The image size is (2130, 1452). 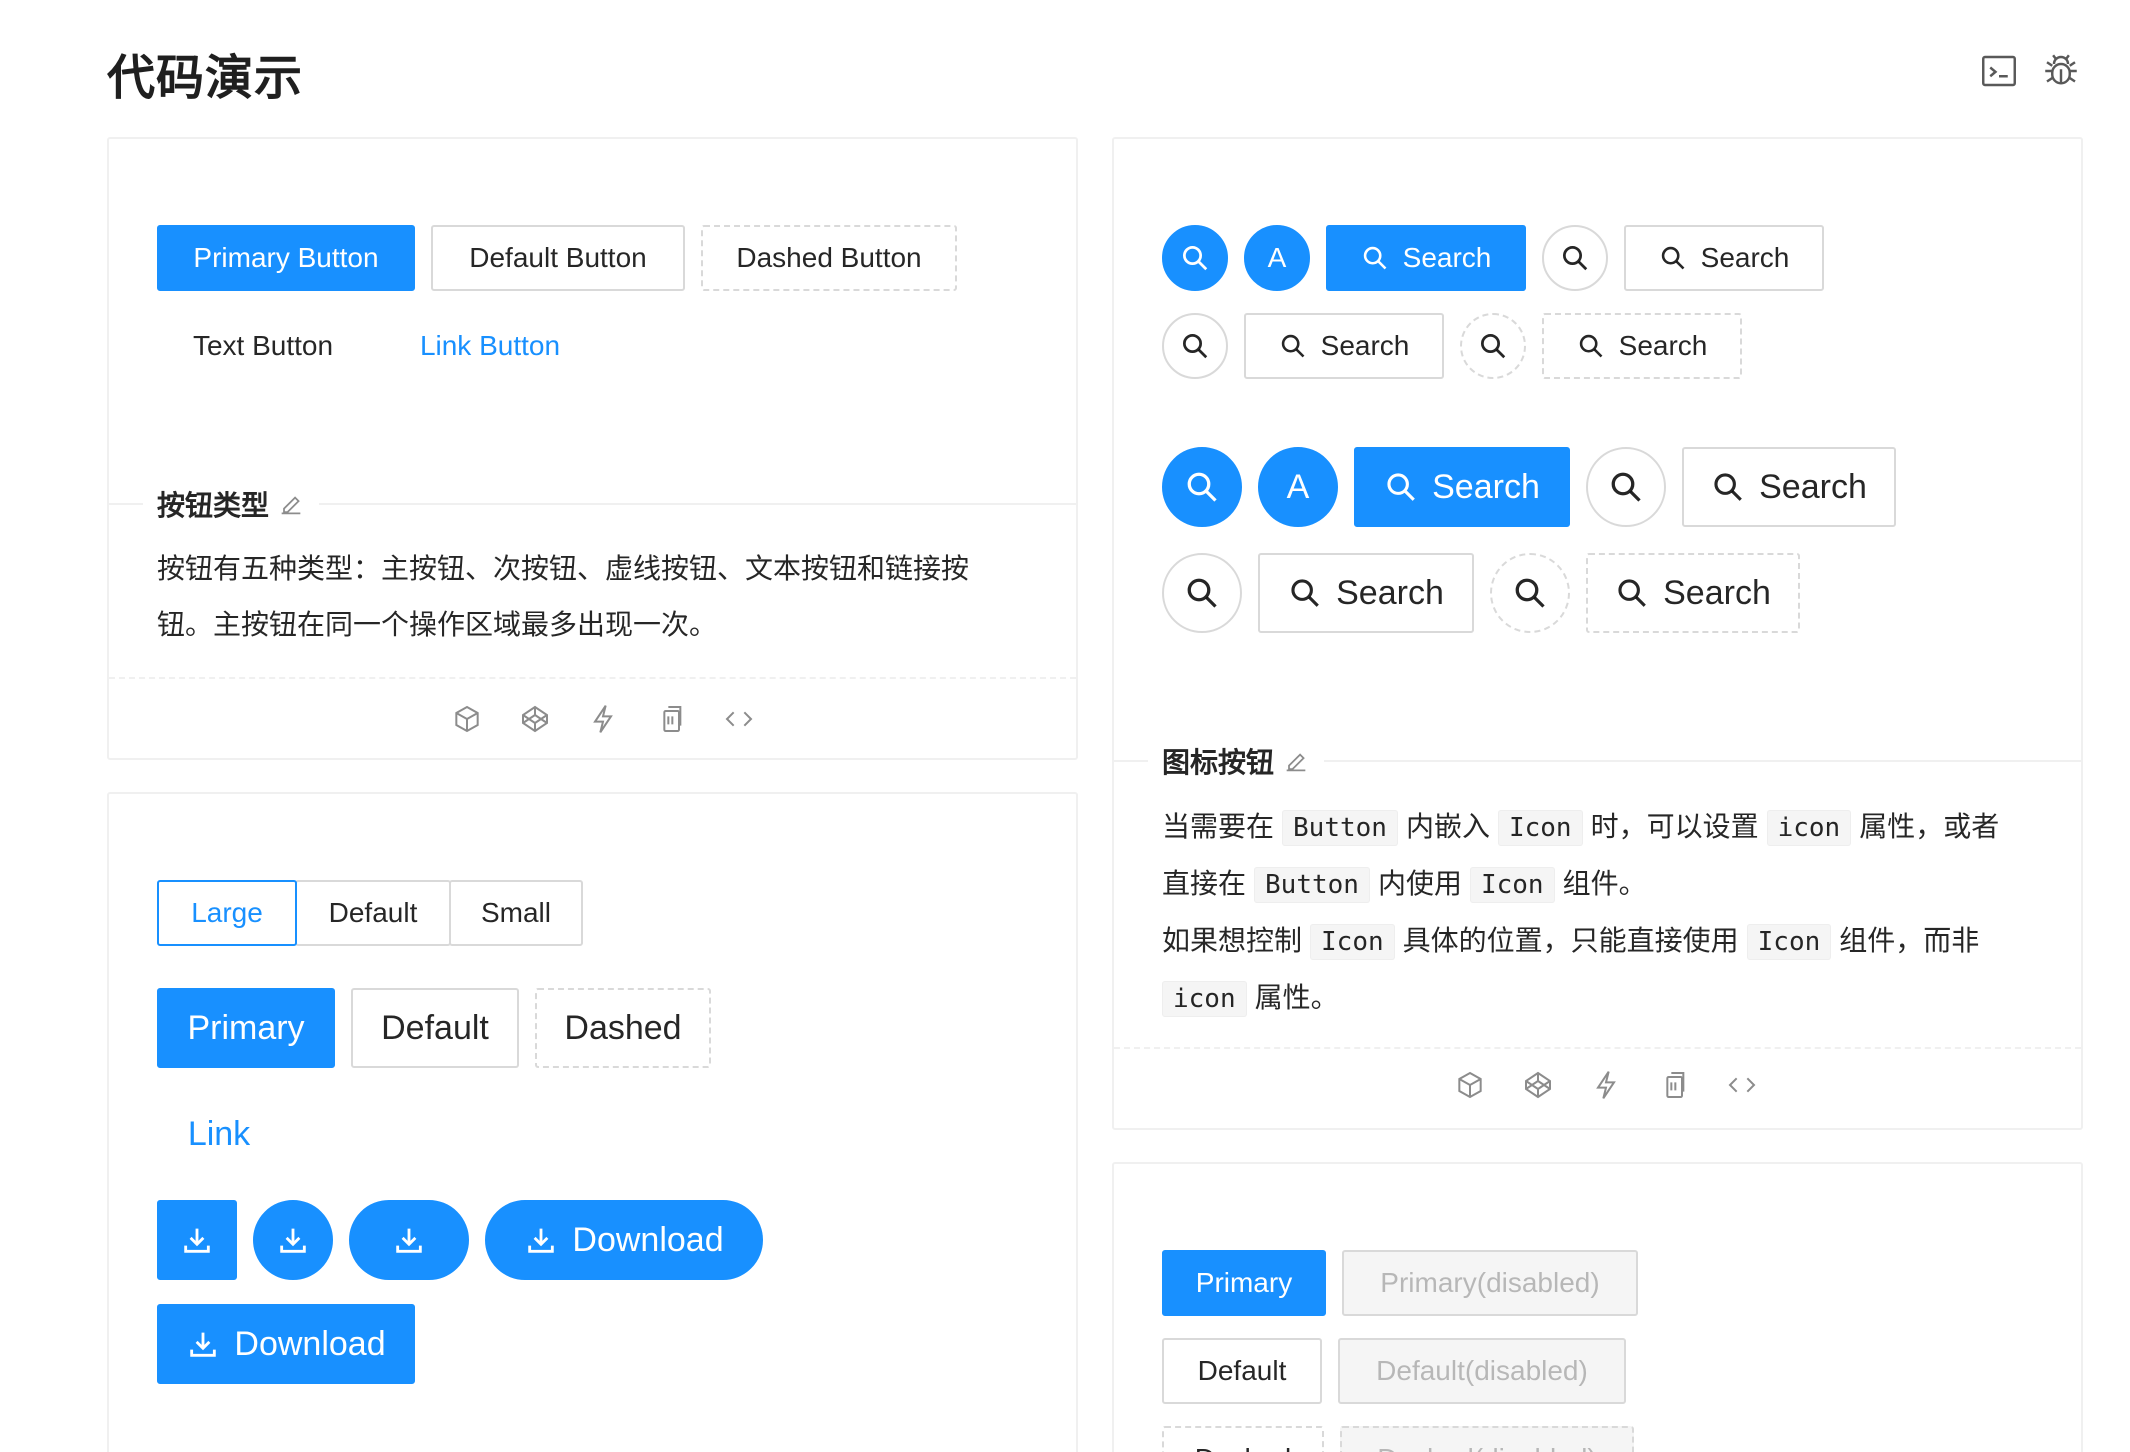 What do you see at coordinates (829, 258) in the screenshot?
I see `dashed-button: Dashed Button` at bounding box center [829, 258].